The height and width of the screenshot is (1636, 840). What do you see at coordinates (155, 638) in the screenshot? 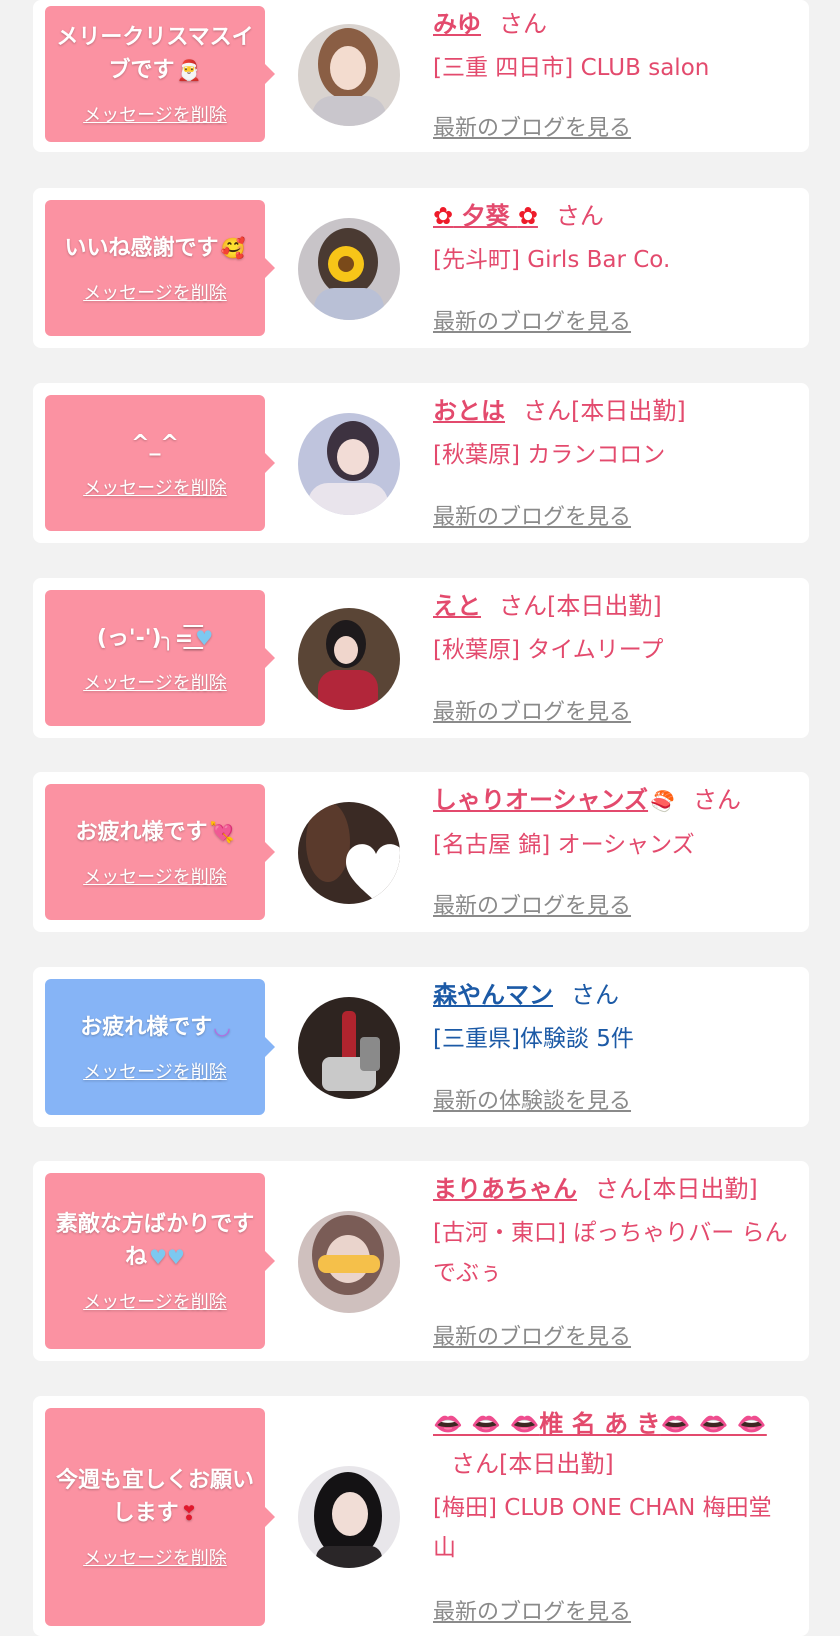
I see `message-text: (っ'-')╮=͟͟͞͞ ♥` at bounding box center [155, 638].